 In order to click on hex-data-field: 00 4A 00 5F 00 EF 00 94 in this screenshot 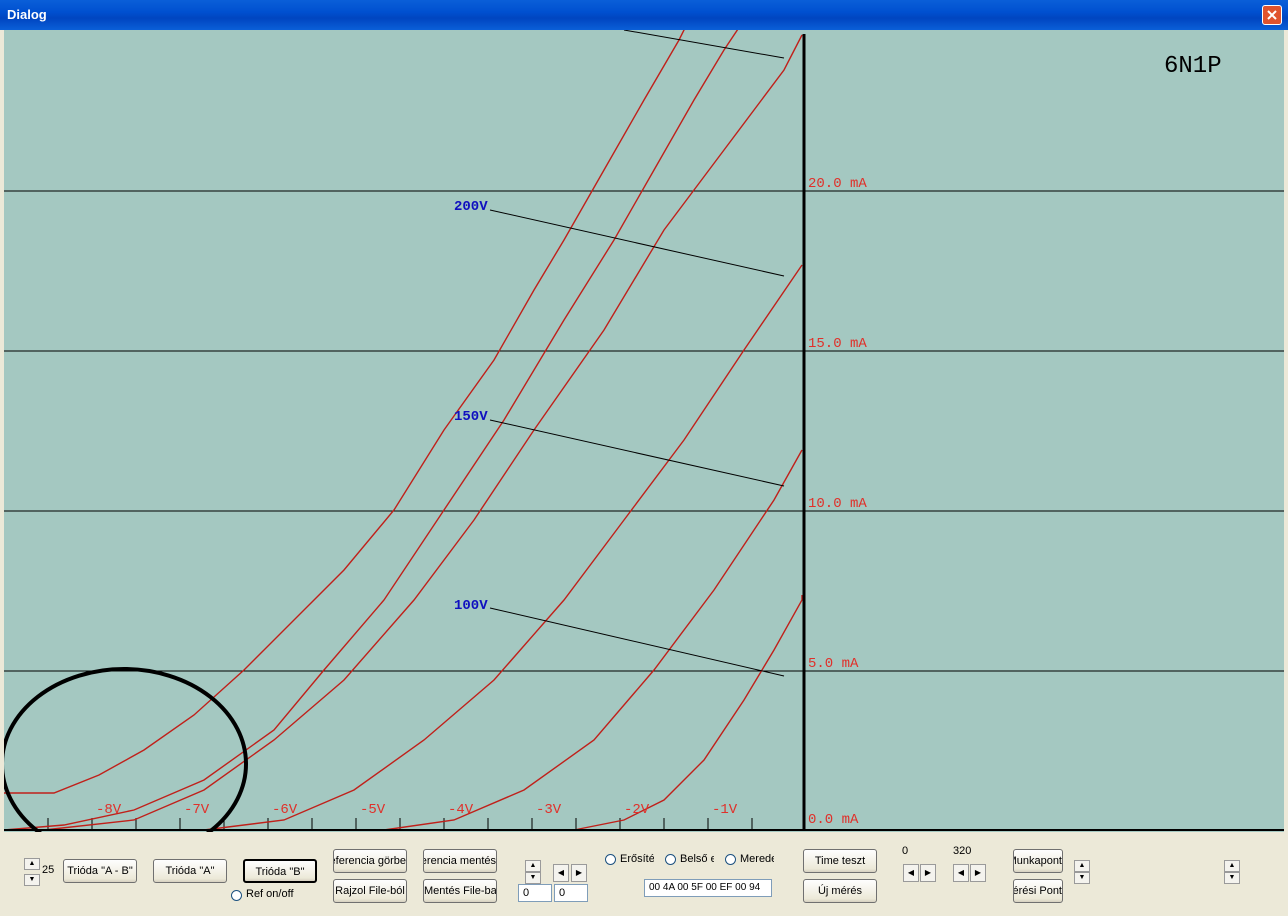, I will do `click(708, 888)`.